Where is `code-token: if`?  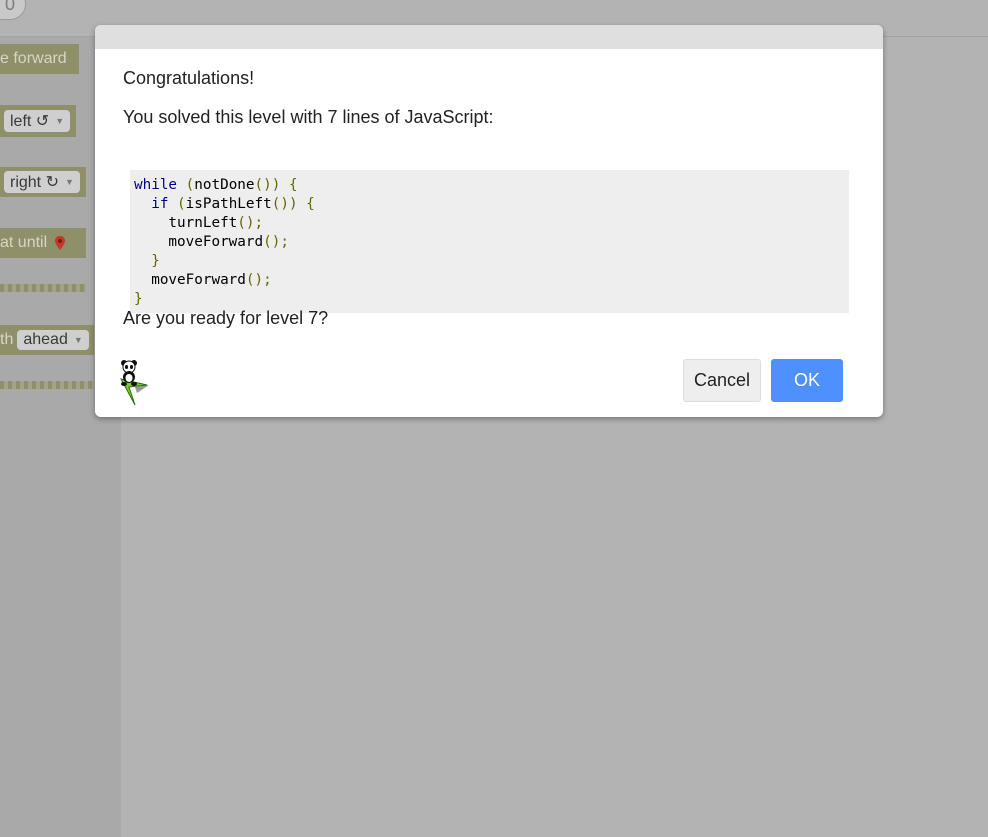
code-token: if is located at coordinates (160, 204).